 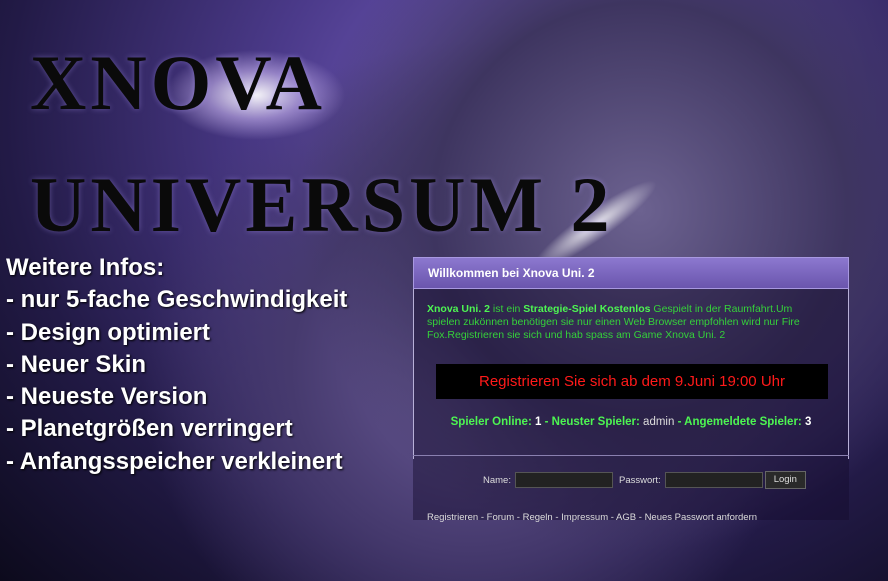 I want to click on name-input, so click(x=563, y=480).